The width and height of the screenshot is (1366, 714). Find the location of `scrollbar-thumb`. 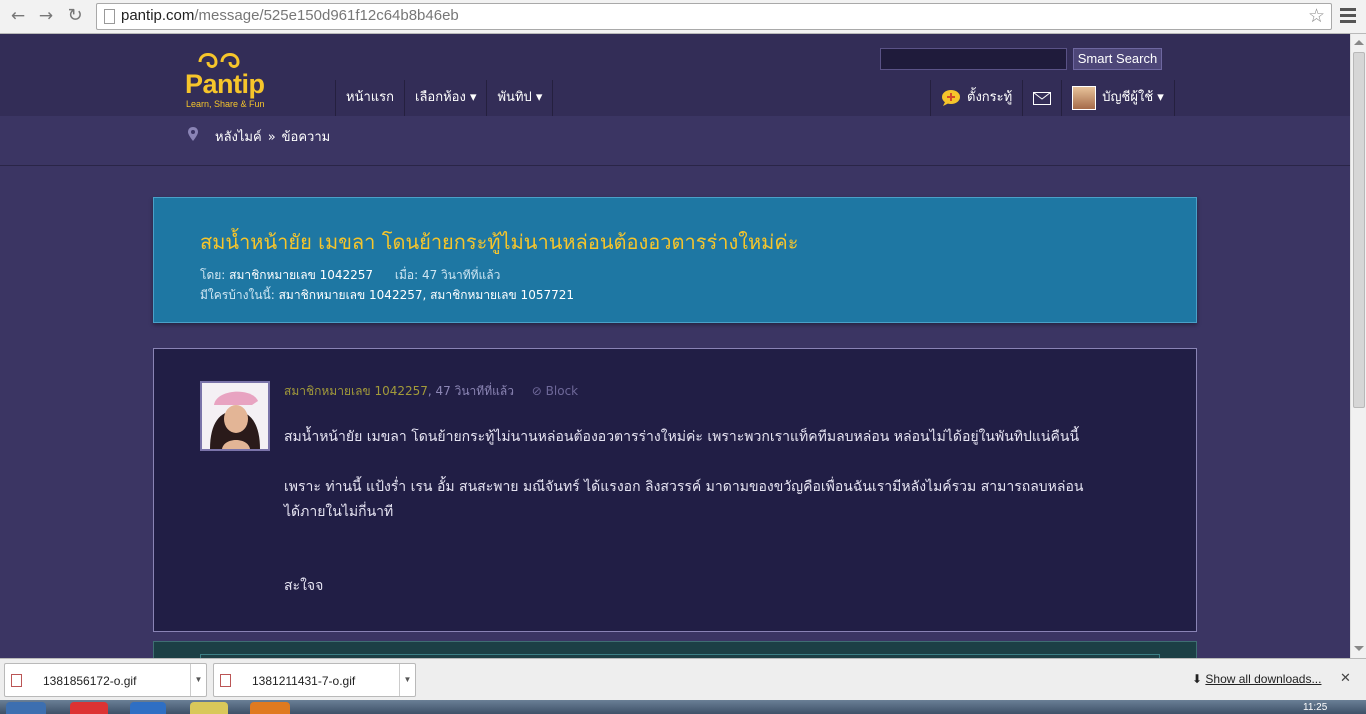

scrollbar-thumb is located at coordinates (1359, 230).